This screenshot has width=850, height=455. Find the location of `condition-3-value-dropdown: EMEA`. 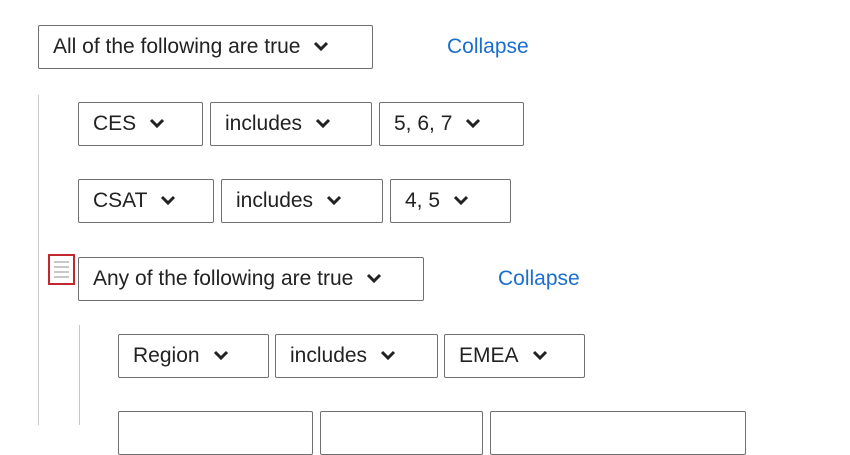

condition-3-value-dropdown: EMEA is located at coordinates (514, 356).